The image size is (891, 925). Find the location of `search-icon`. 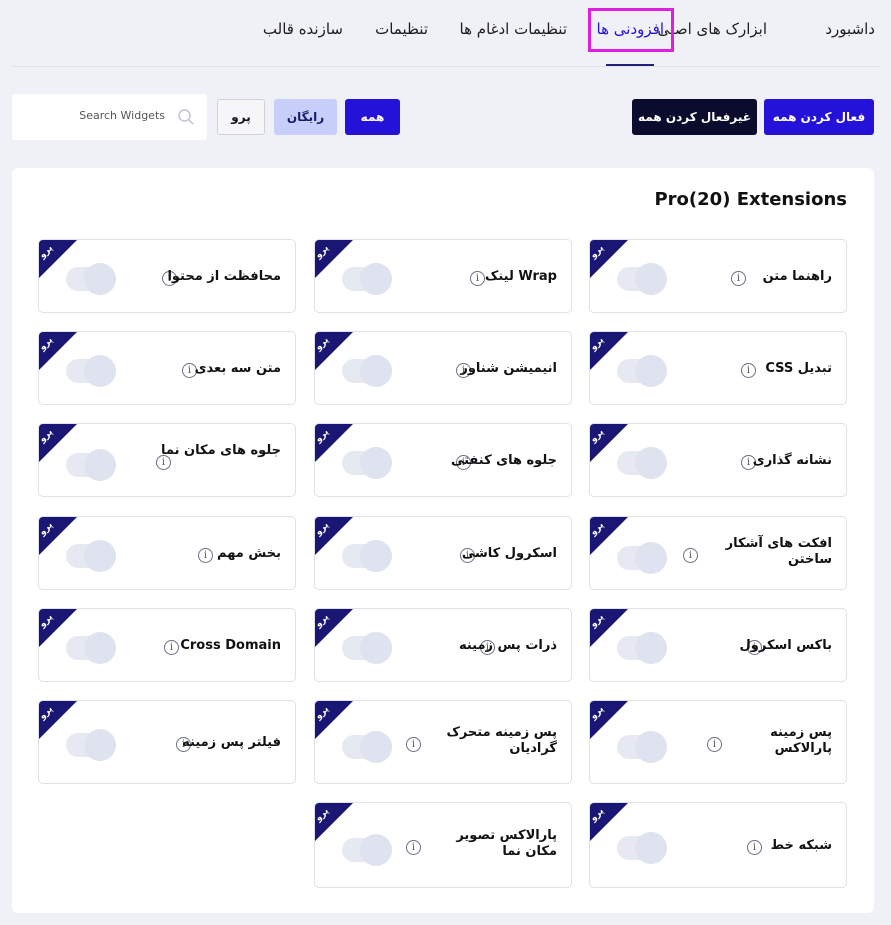

search-icon is located at coordinates (186, 117).